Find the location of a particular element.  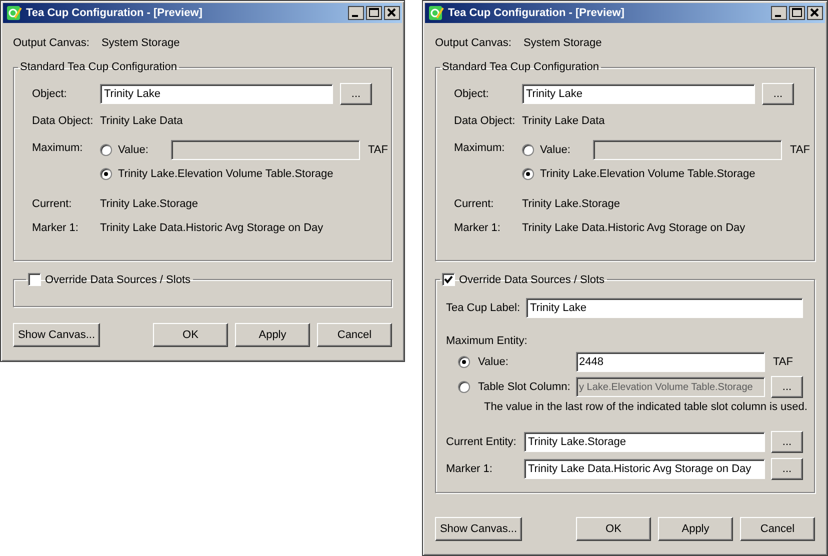

field-label: Current Entity: is located at coordinates (482, 442).